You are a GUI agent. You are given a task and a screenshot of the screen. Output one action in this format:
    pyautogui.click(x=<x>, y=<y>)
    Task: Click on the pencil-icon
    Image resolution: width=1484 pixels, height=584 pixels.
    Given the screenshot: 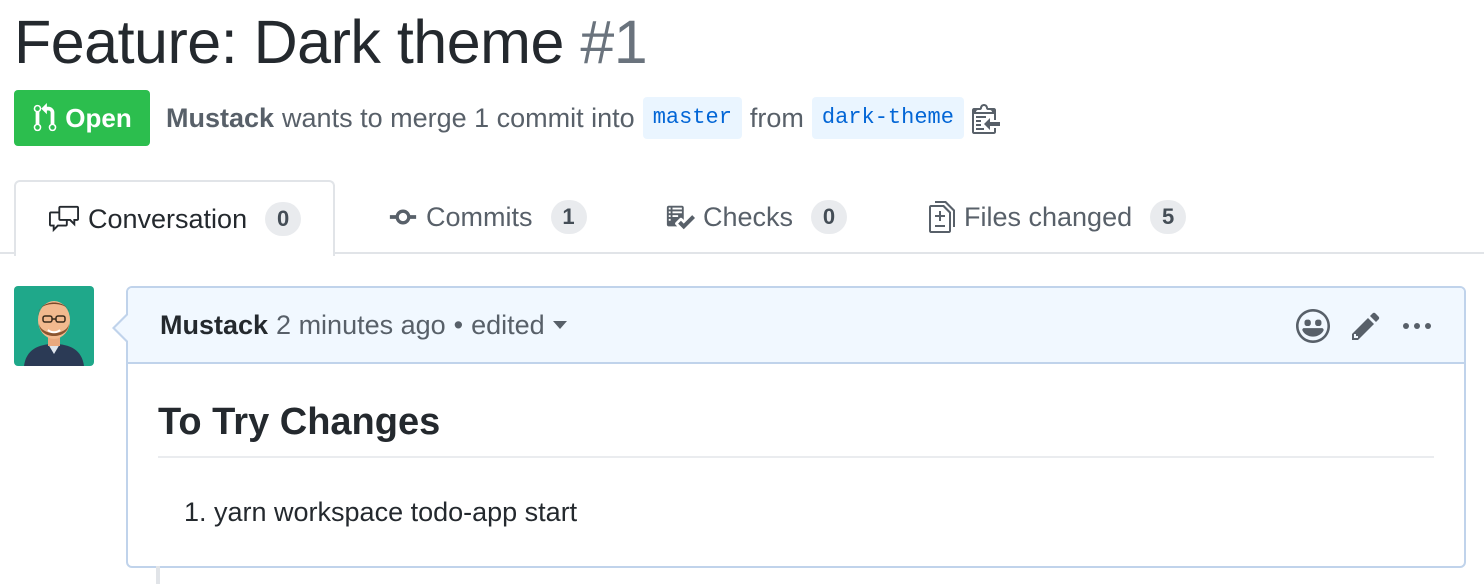 What is the action you would take?
    pyautogui.click(x=1366, y=326)
    